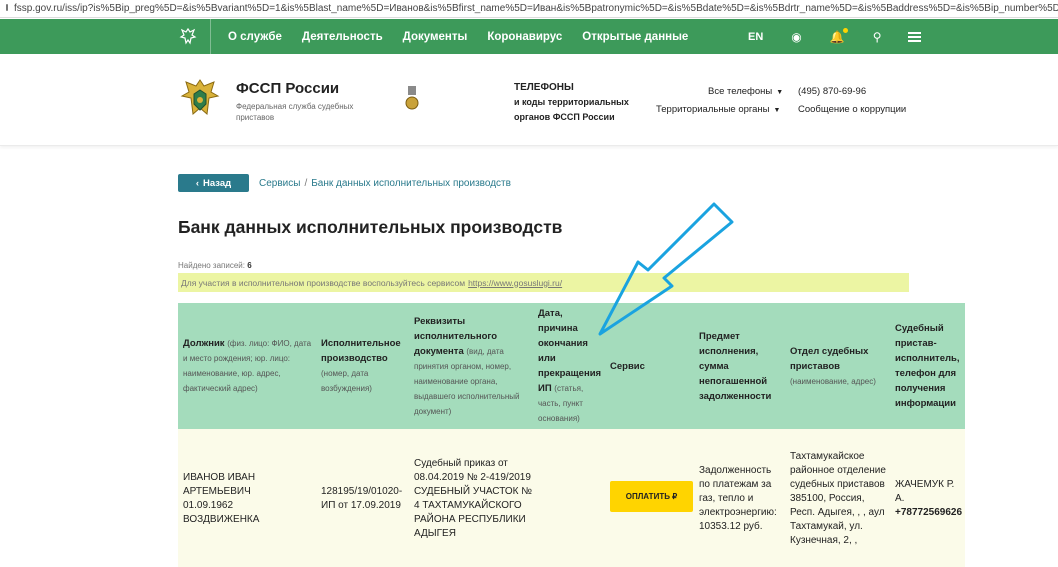  I want to click on lock-icon, so click(7, 7).